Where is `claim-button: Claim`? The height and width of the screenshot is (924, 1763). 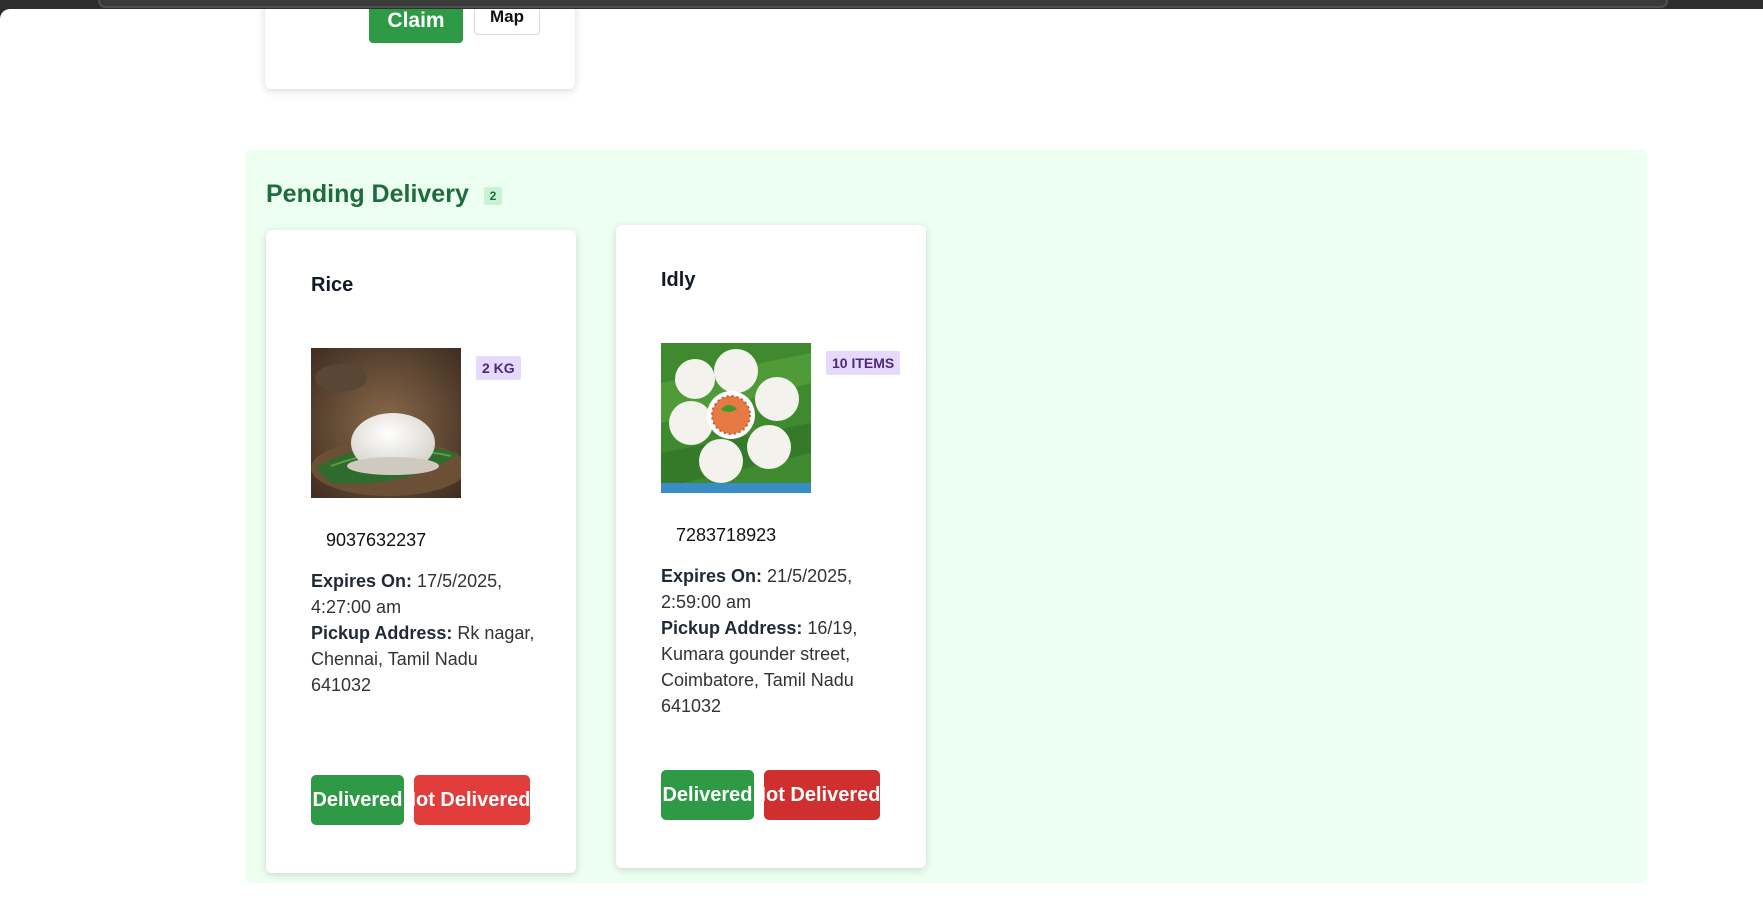
claim-button: Claim is located at coordinates (416, 26).